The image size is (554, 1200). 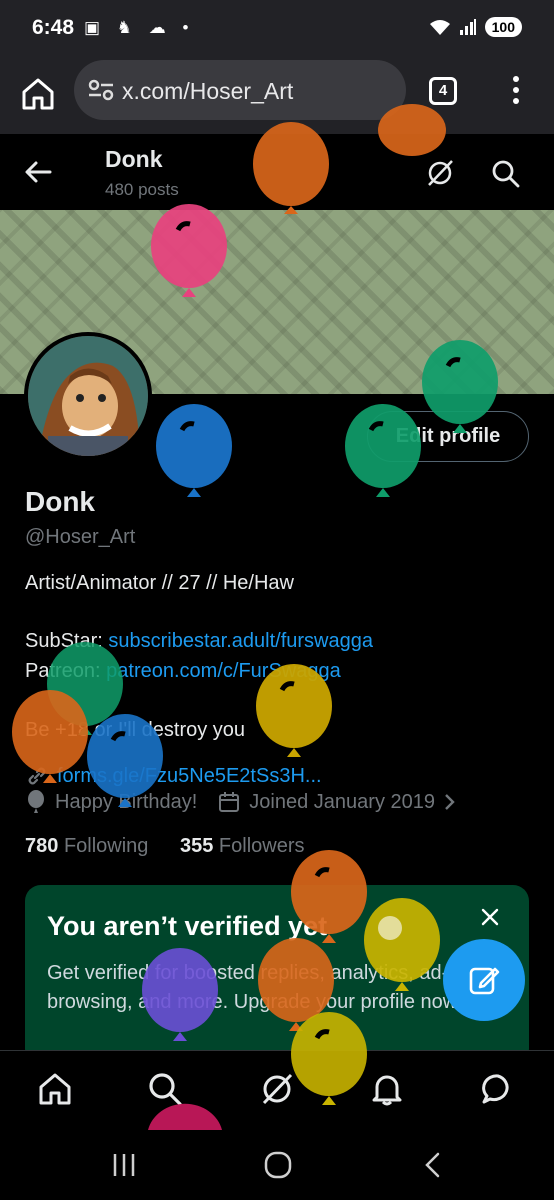 I want to click on avatar, so click(x=88, y=396).